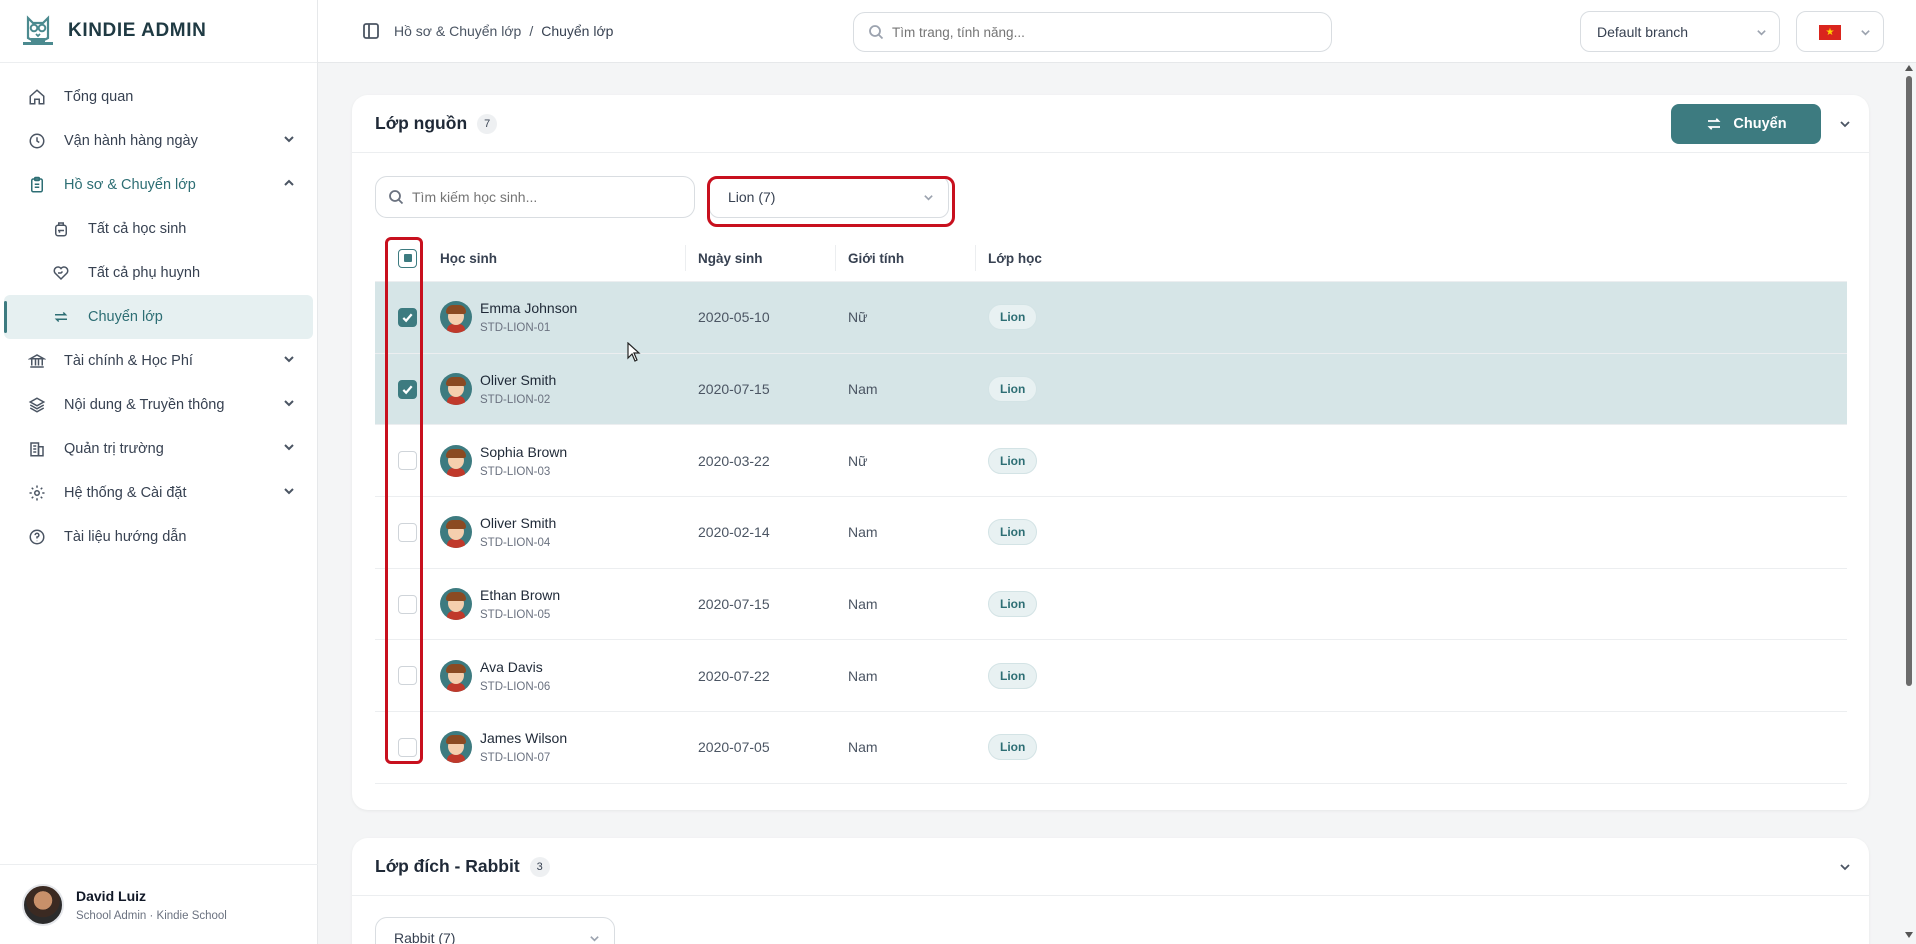  I want to click on sidebar-item-label: Tài liệu hướng dẫn, so click(125, 537).